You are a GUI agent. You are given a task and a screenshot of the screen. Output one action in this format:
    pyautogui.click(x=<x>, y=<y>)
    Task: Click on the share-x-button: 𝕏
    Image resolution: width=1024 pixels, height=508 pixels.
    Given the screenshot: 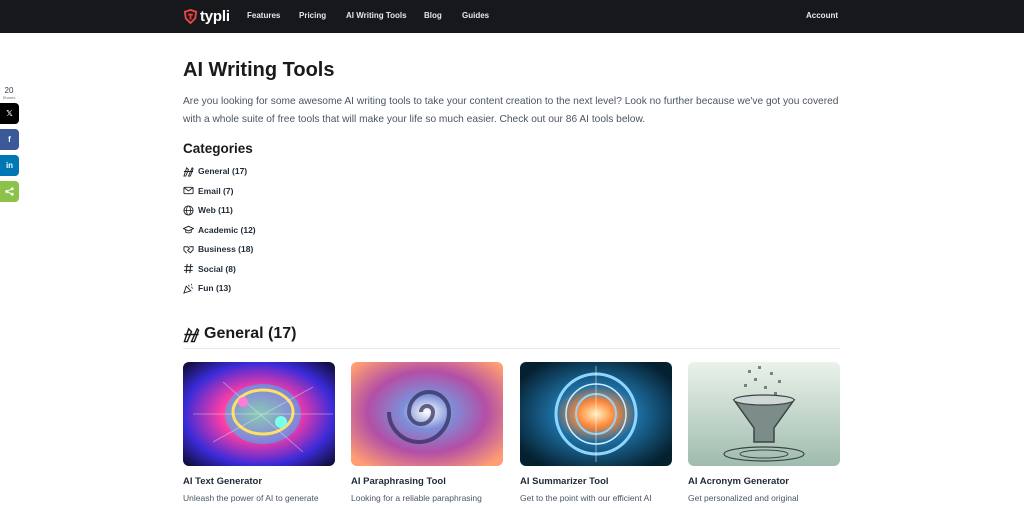 What is the action you would take?
    pyautogui.click(x=9, y=113)
    